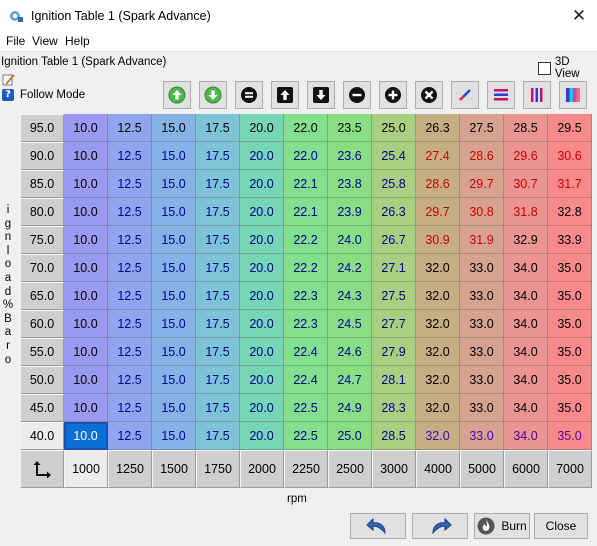  What do you see at coordinates (394, 469) in the screenshot?
I see `x-axis-cell: 3000` at bounding box center [394, 469].